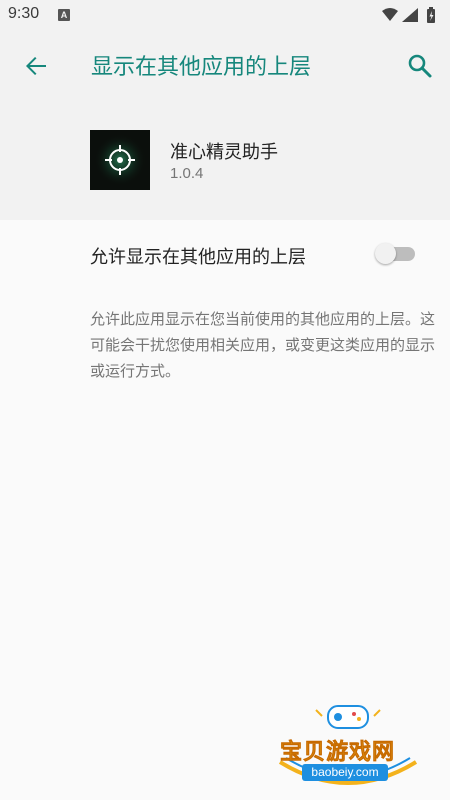  Describe the element at coordinates (64, 15) in the screenshot. I see `notification-icon: A` at that location.